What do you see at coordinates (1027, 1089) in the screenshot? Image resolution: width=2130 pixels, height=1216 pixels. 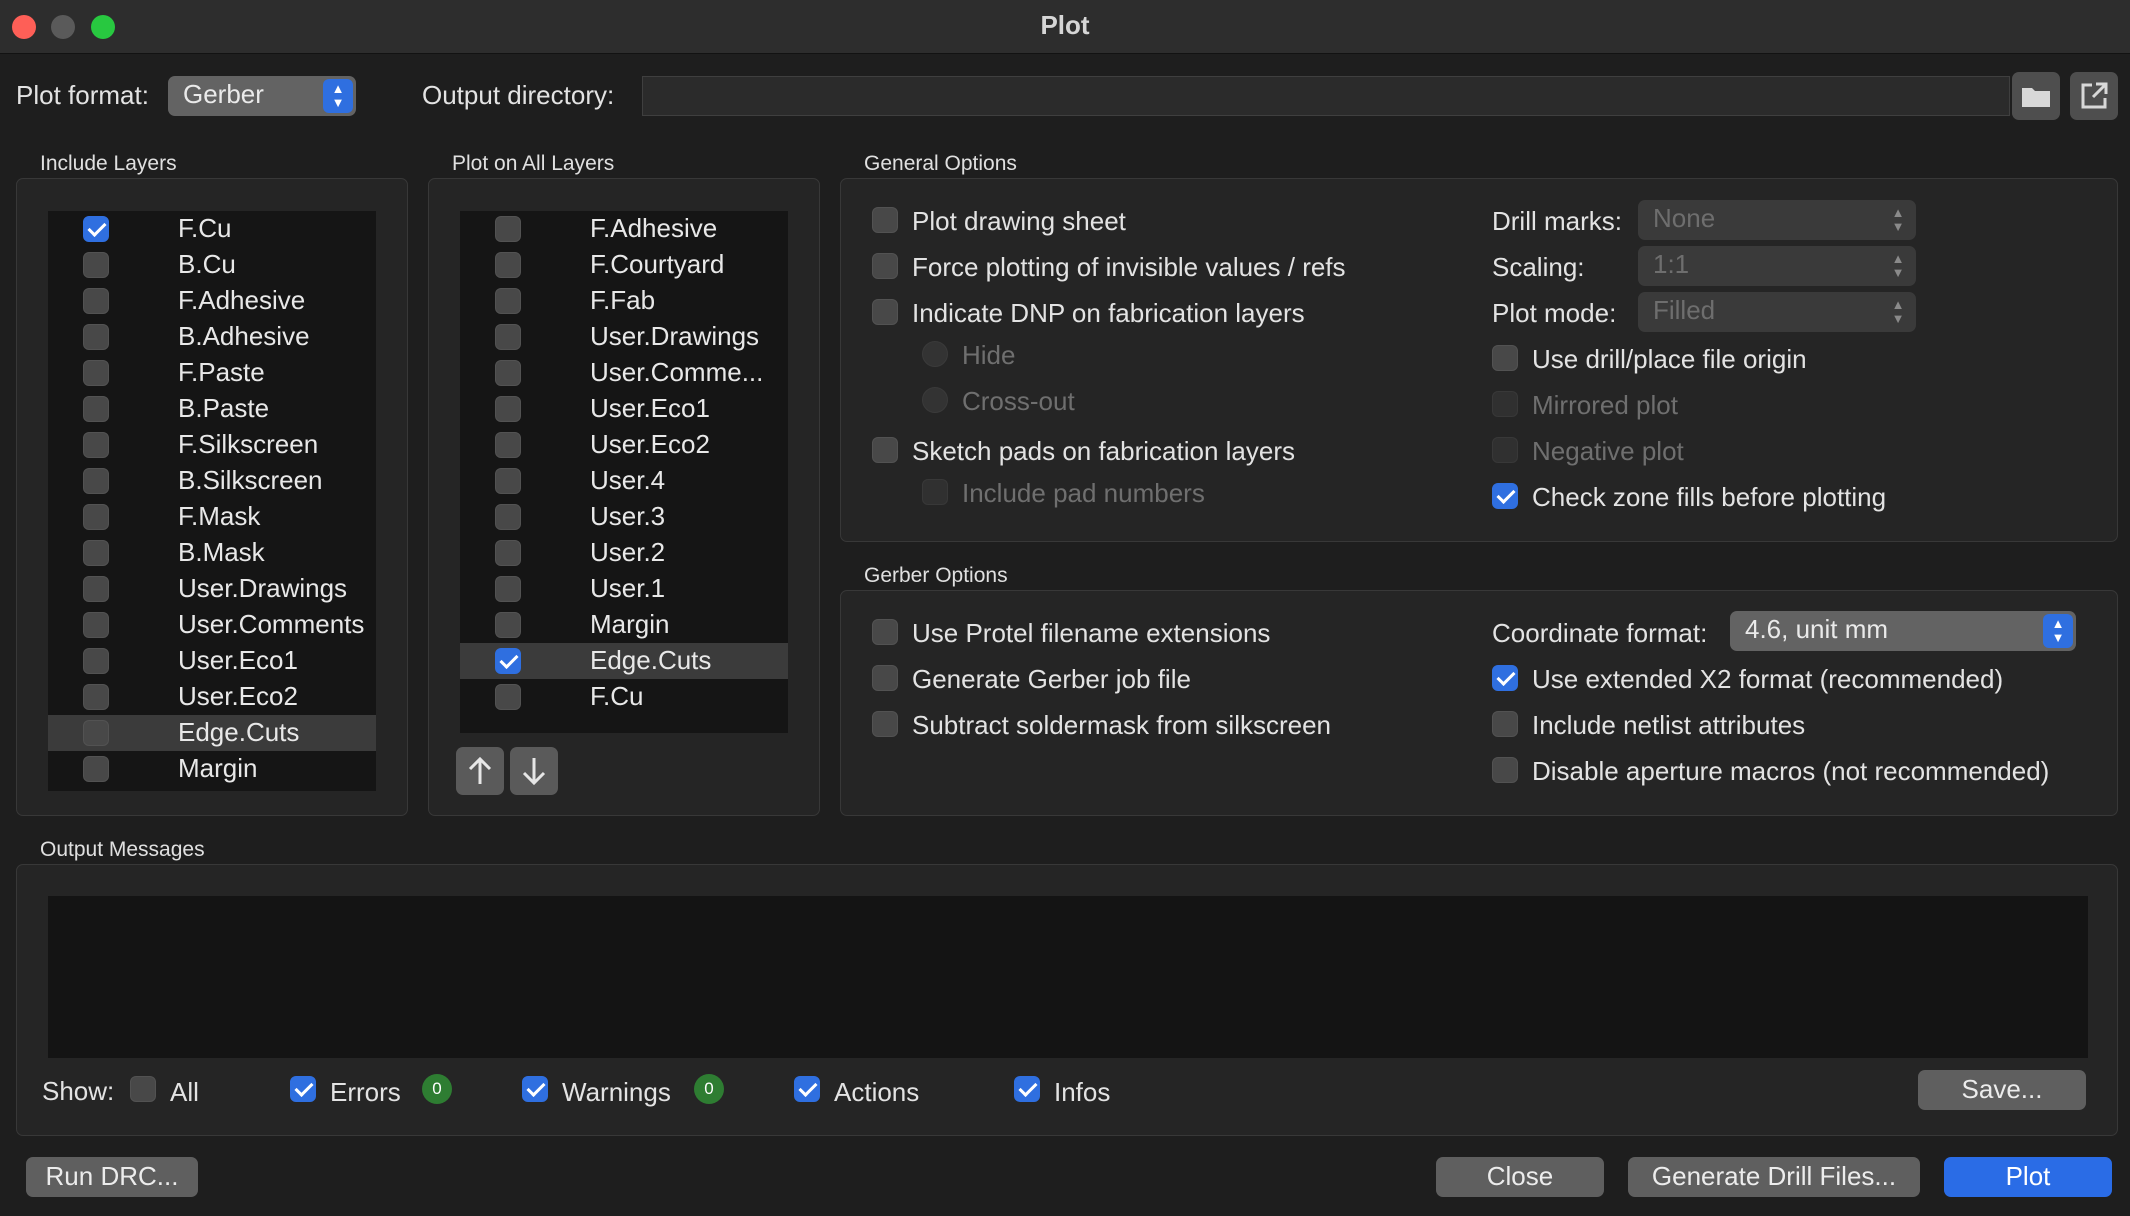 I see `show-infos-checkbox` at bounding box center [1027, 1089].